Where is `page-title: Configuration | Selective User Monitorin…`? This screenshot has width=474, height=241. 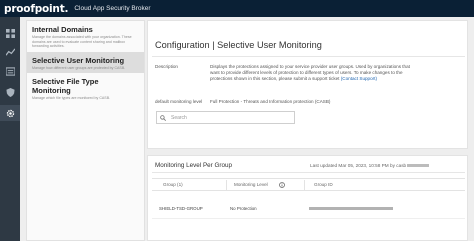
page-title: Configuration | Selective User Monitorin… is located at coordinates (238, 45).